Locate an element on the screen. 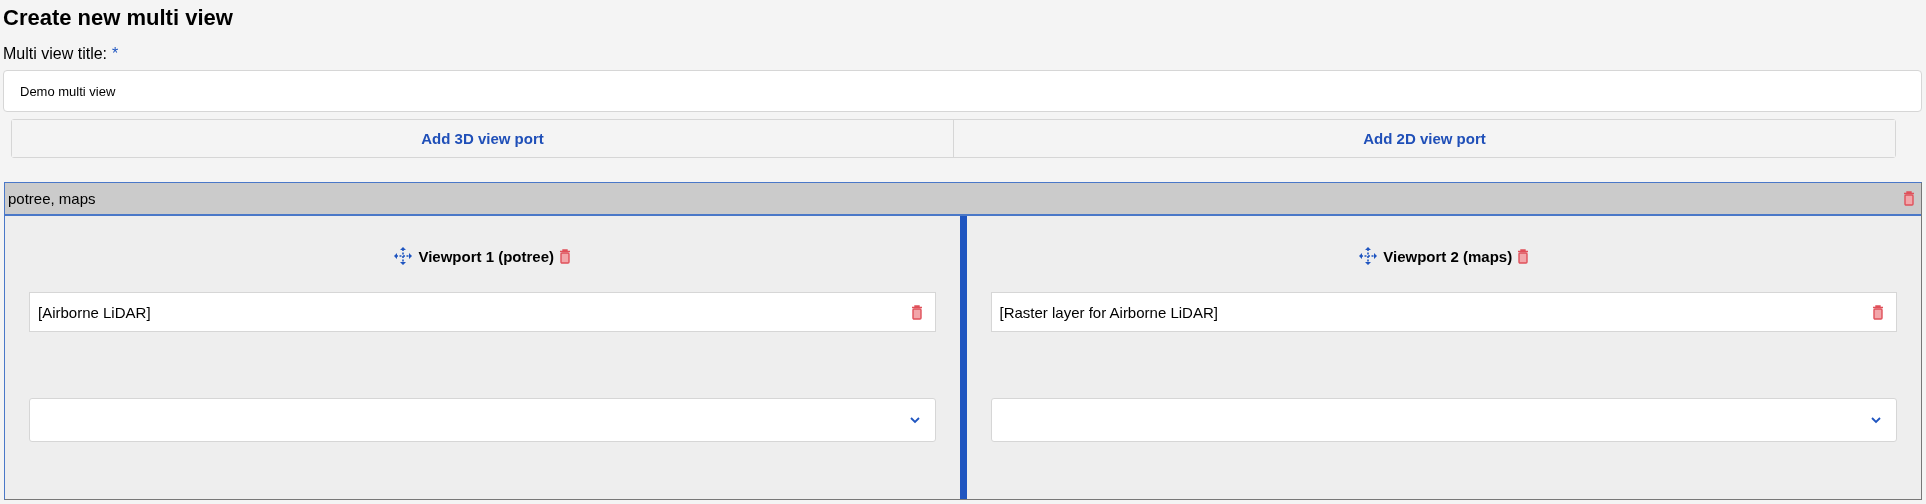 This screenshot has height=504, width=1926. panel-title: potree, maps is located at coordinates (52, 198).